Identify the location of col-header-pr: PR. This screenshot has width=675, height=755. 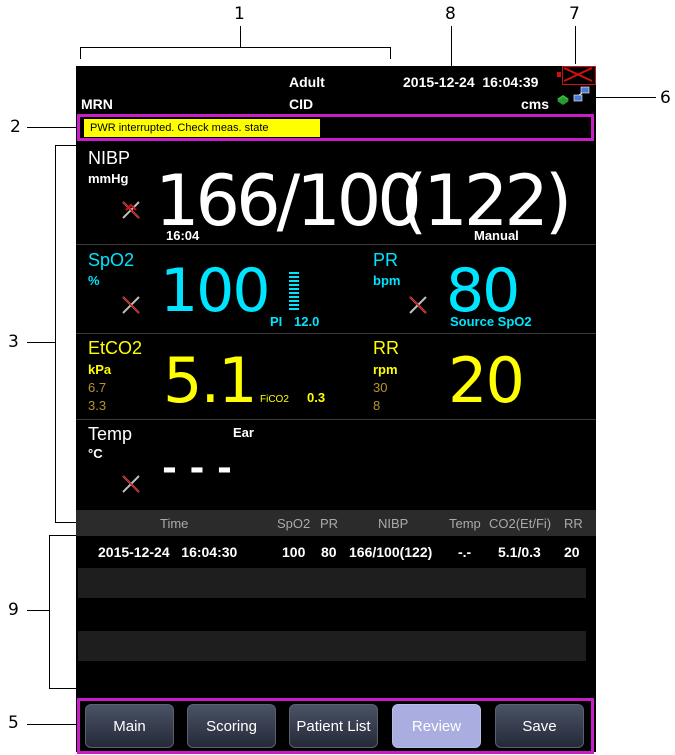
(329, 523).